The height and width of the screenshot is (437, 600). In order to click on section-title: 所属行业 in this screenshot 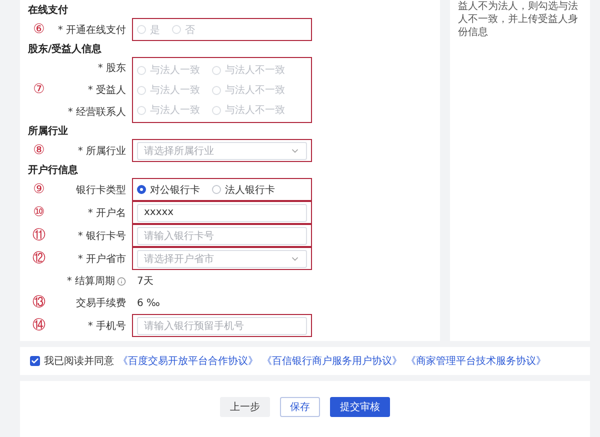, I will do `click(48, 131)`.